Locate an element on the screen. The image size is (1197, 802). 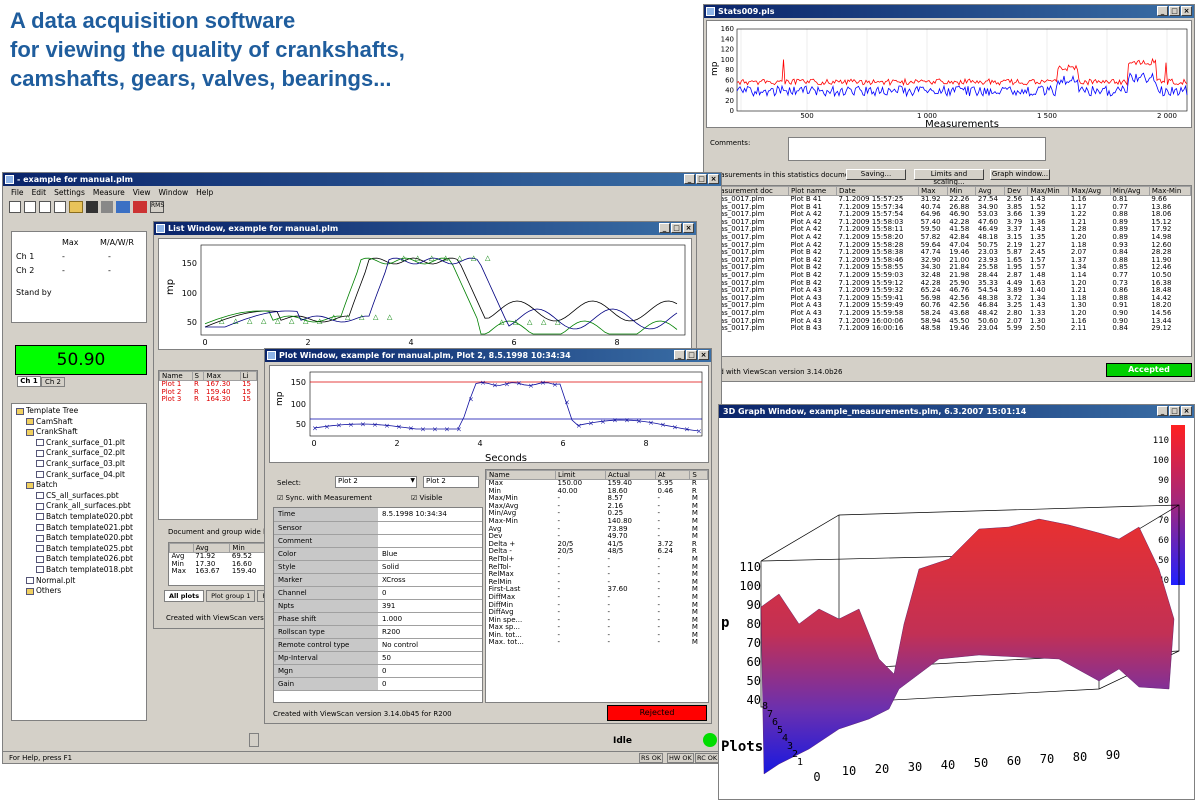
property-row: Npts 391 is located at coordinates (378, 606).